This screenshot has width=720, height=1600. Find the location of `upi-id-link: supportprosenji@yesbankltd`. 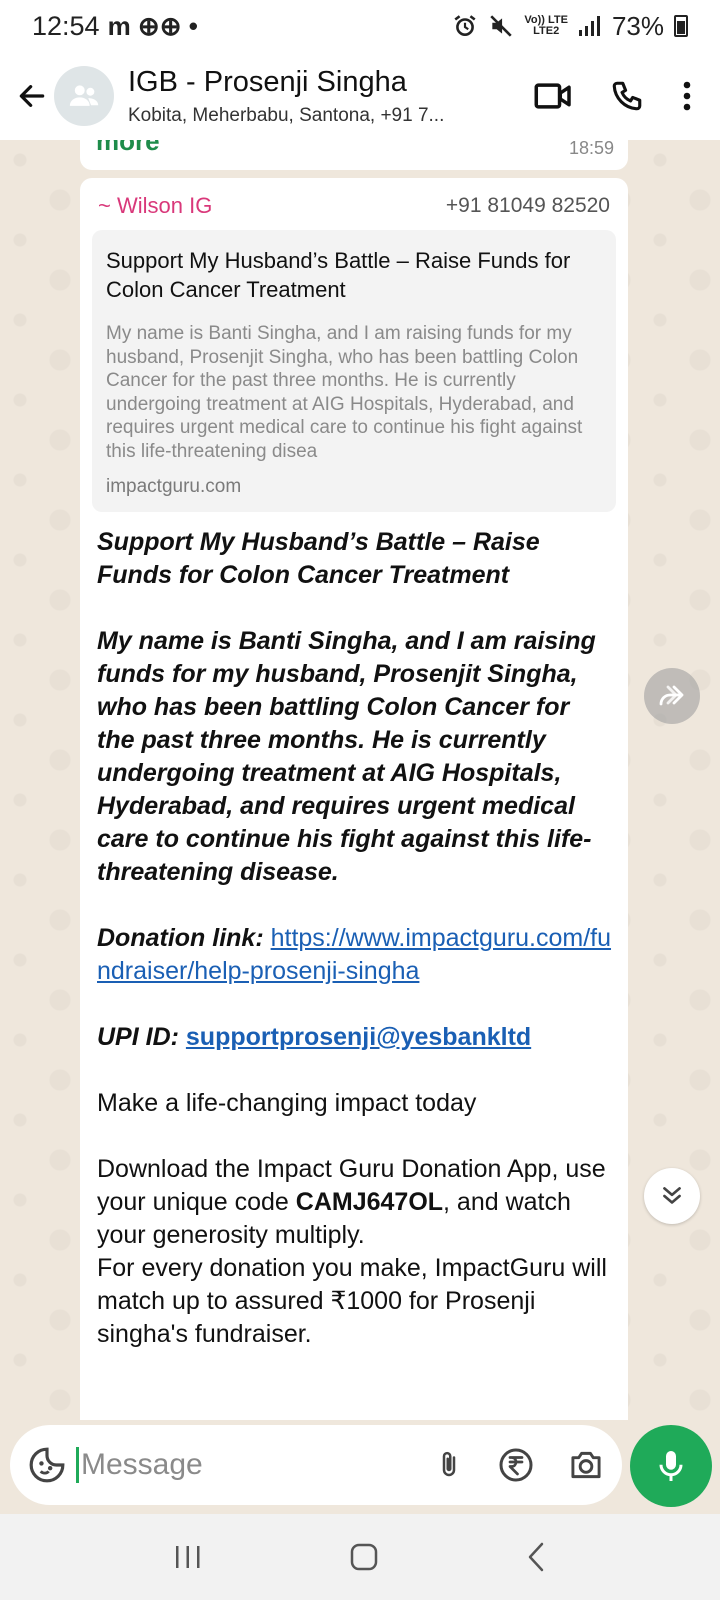

upi-id-link: supportprosenji@yesbankltd is located at coordinates (358, 1037).